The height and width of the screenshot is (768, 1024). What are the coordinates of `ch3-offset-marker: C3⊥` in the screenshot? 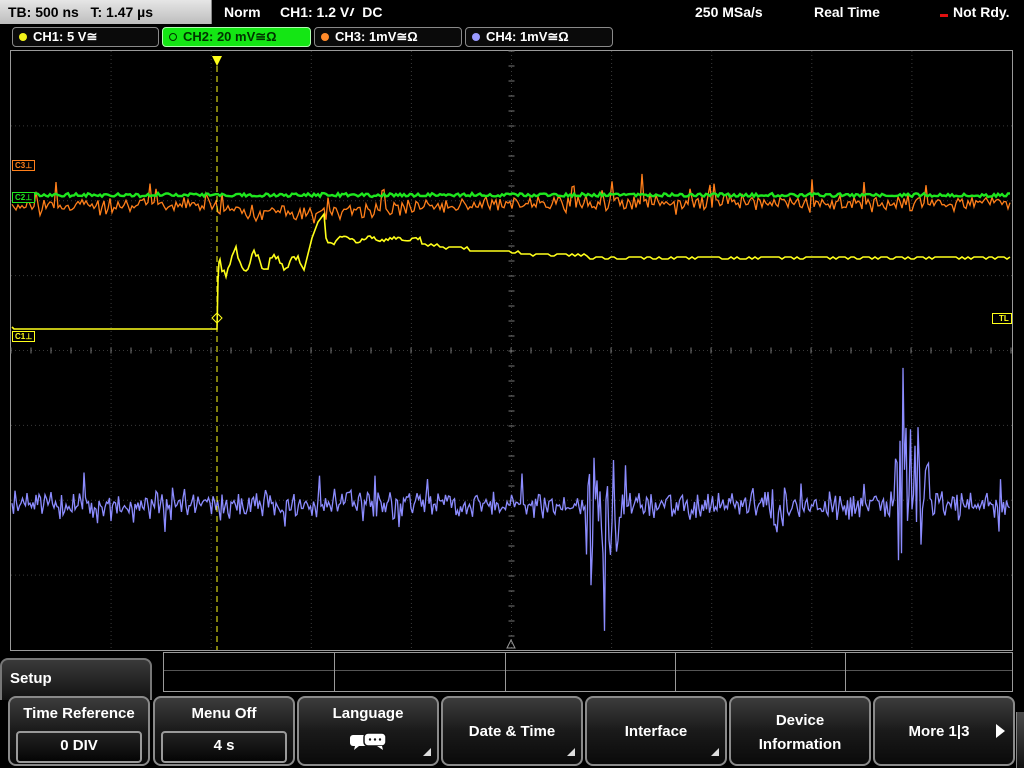 It's located at (24, 165).